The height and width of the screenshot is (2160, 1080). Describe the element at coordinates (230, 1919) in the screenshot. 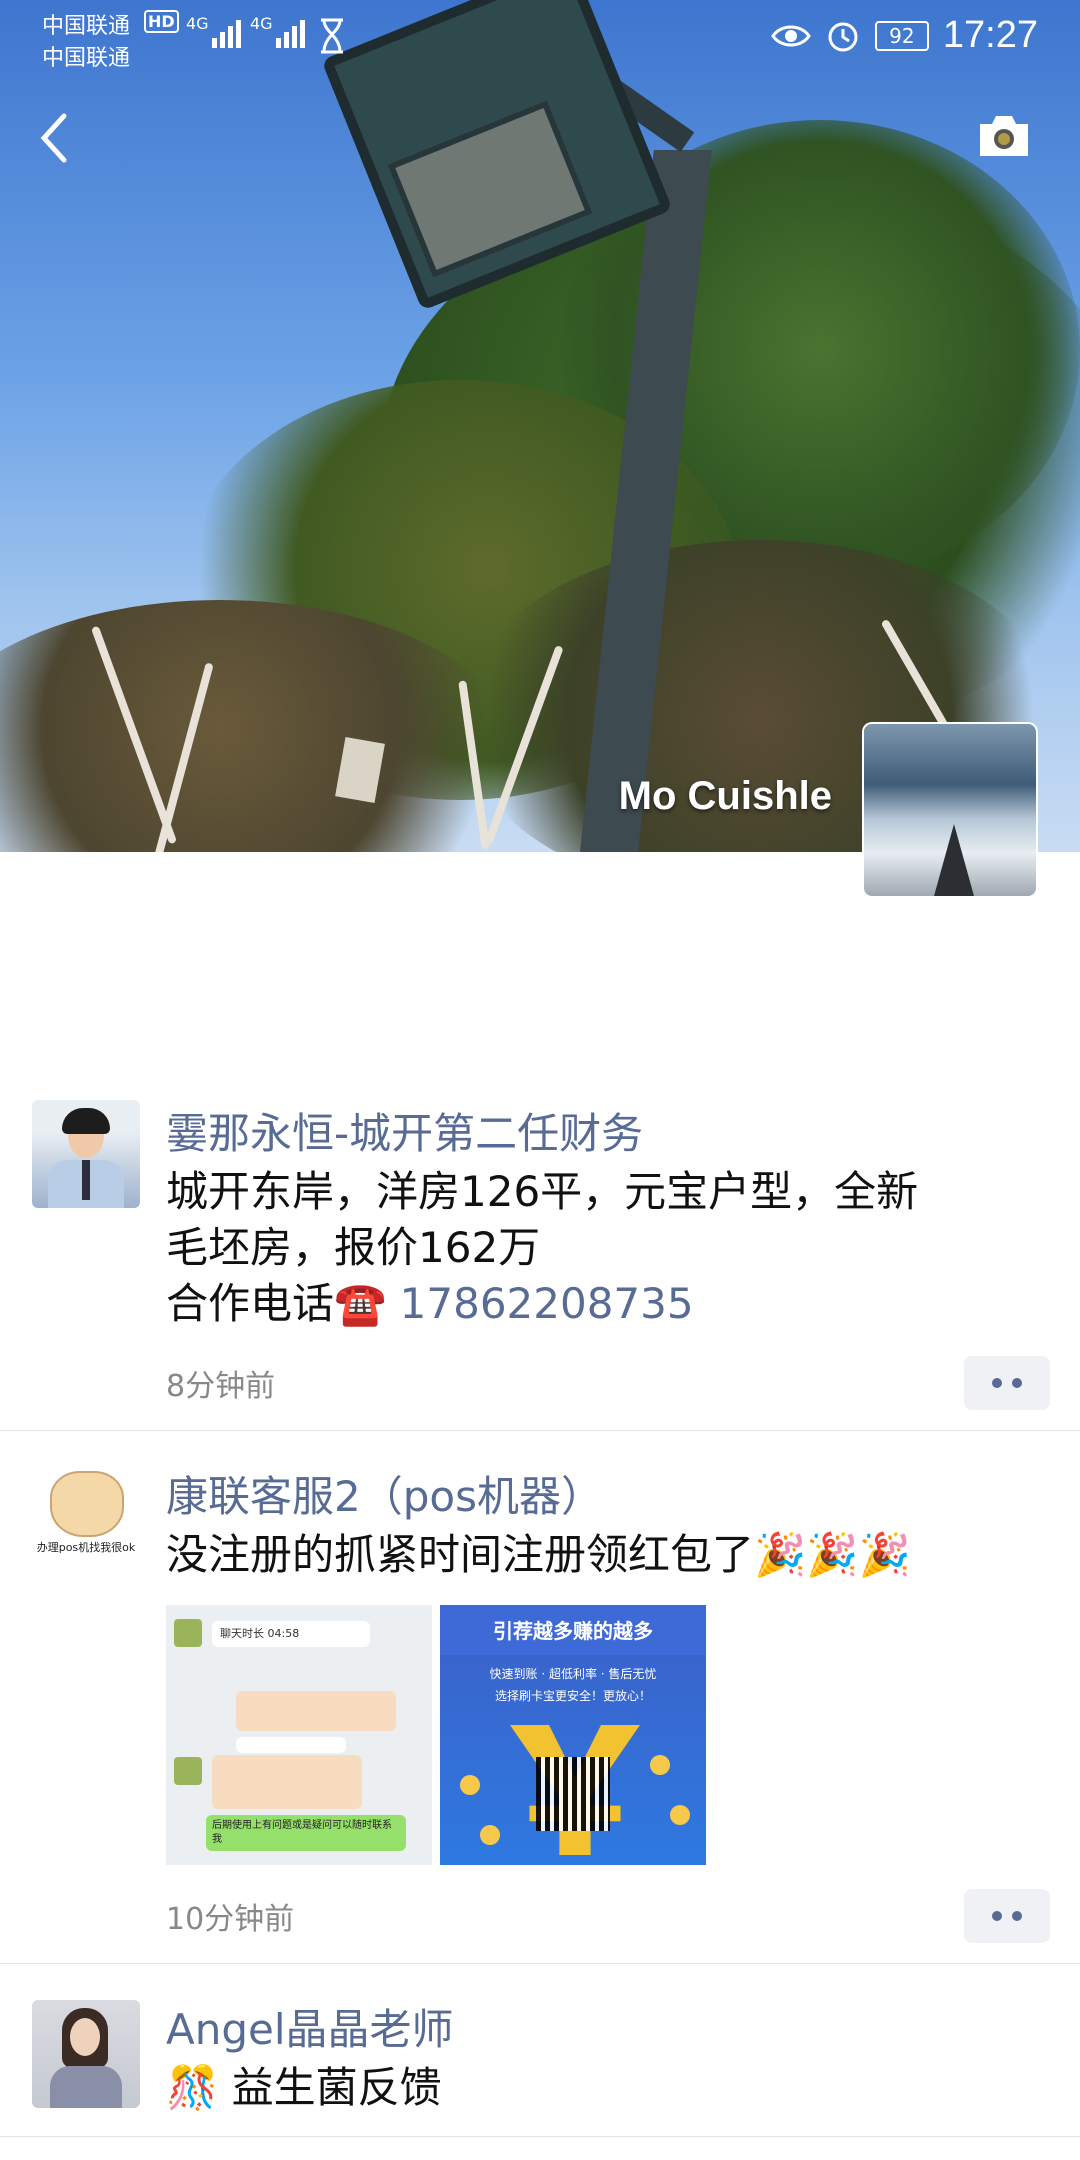

I see `post-time: 10分钟前` at that location.